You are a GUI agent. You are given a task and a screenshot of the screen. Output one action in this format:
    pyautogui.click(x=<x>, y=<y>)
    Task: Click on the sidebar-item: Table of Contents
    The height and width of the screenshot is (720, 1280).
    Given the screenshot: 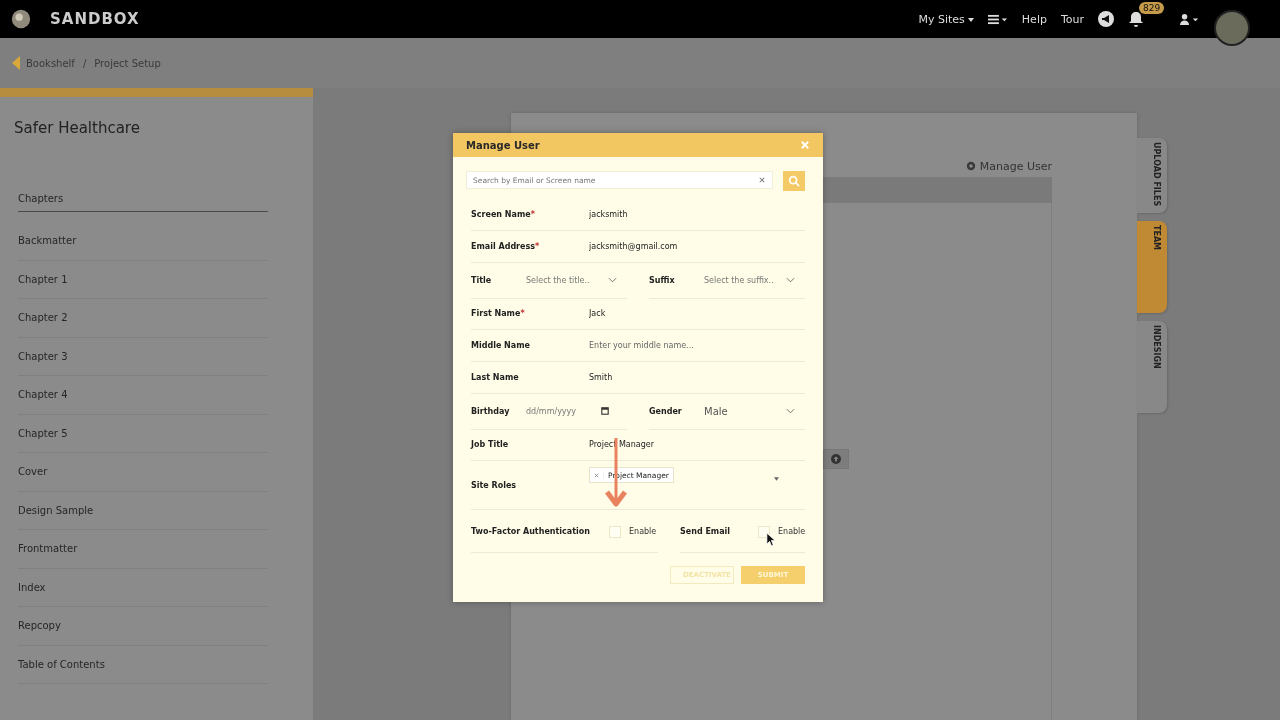 What is the action you would take?
    pyautogui.click(x=143, y=664)
    